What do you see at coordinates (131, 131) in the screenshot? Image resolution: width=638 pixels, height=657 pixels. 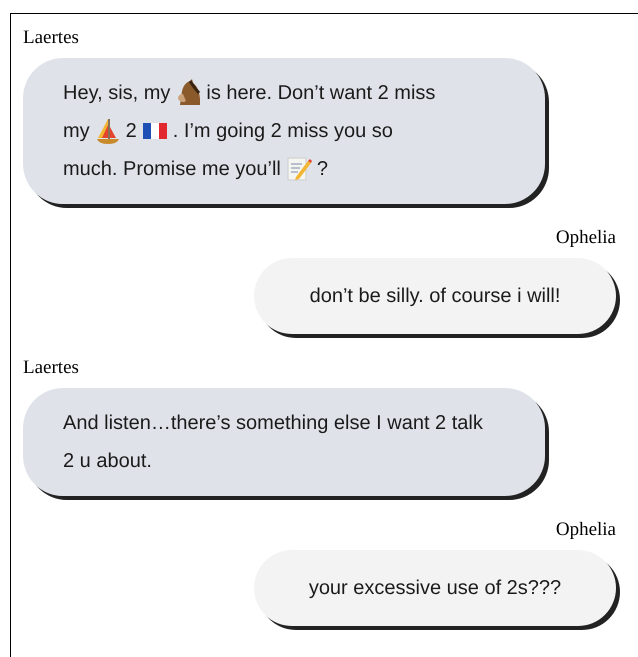 I see `message-text: 2` at bounding box center [131, 131].